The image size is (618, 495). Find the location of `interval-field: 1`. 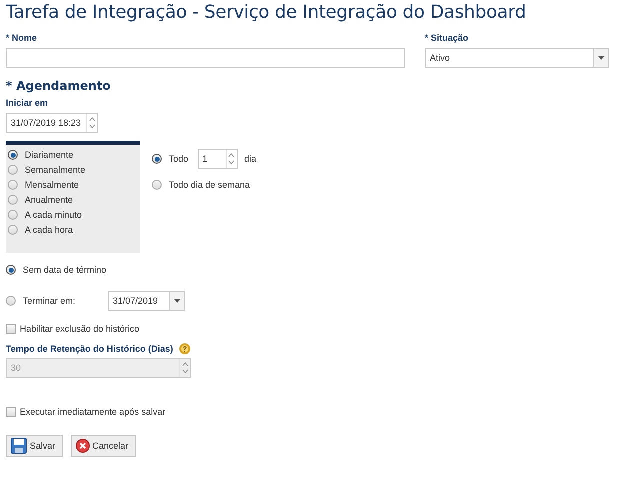

interval-field: 1 is located at coordinates (218, 159).